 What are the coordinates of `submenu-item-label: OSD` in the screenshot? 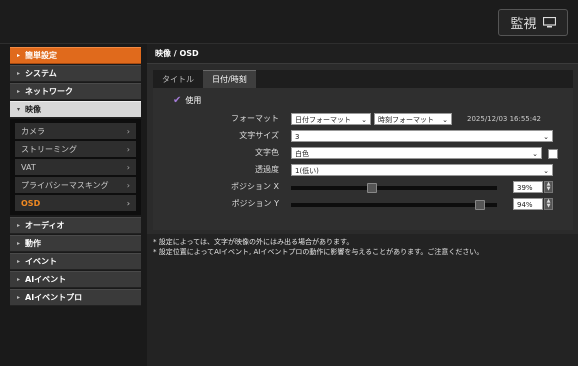 It's located at (31, 203).